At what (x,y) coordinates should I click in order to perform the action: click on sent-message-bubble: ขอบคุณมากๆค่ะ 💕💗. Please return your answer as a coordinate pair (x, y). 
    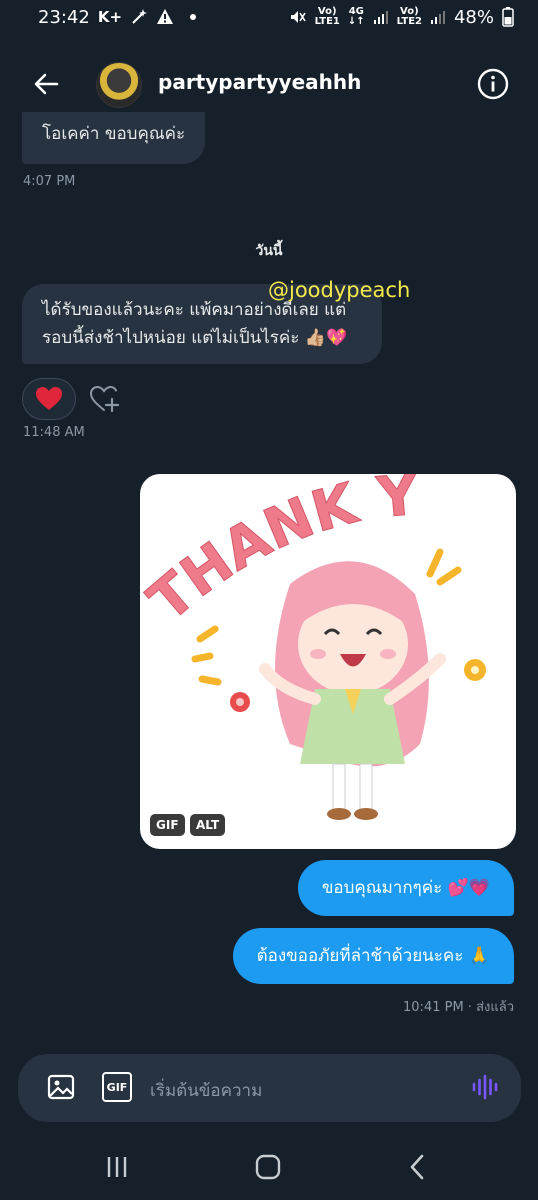
    Looking at the image, I should click on (405, 888).